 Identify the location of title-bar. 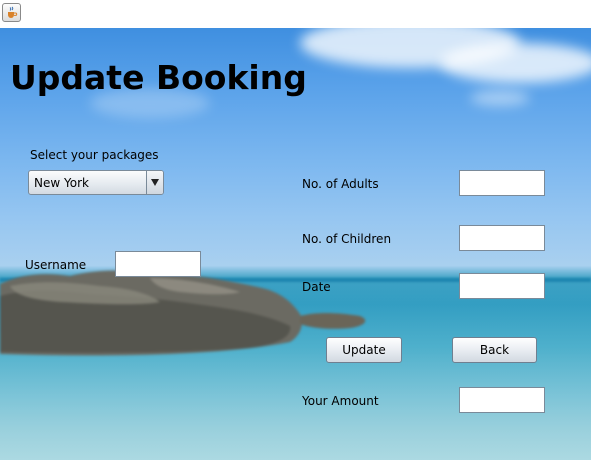
(295, 14).